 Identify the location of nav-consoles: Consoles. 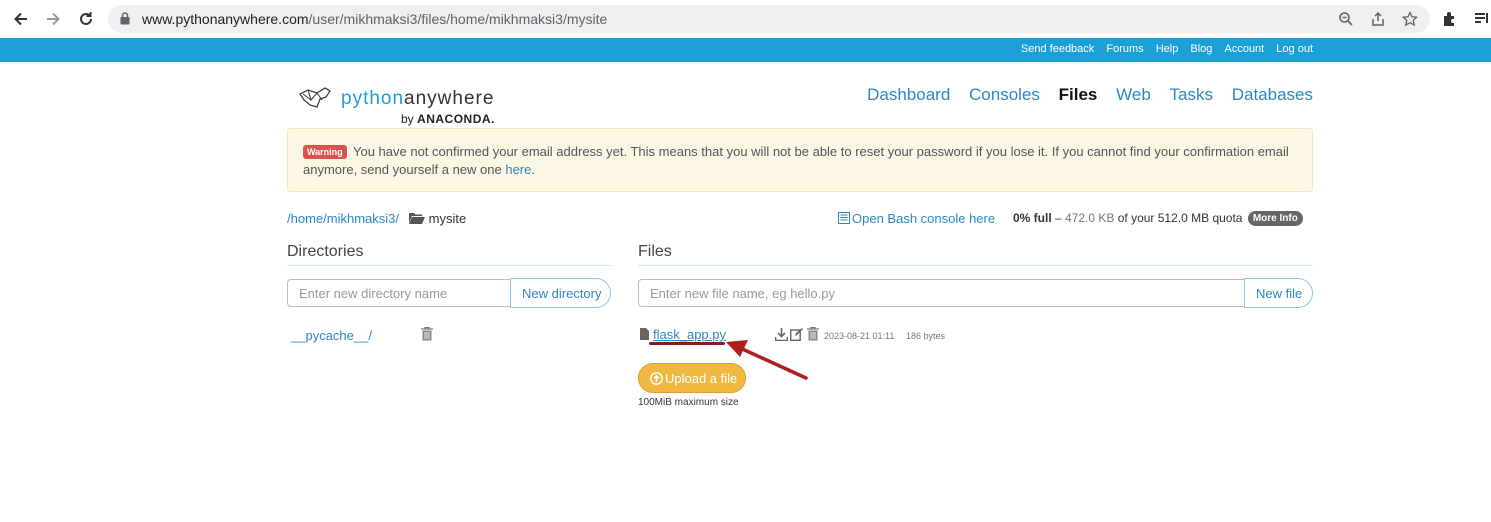
(1004, 94).